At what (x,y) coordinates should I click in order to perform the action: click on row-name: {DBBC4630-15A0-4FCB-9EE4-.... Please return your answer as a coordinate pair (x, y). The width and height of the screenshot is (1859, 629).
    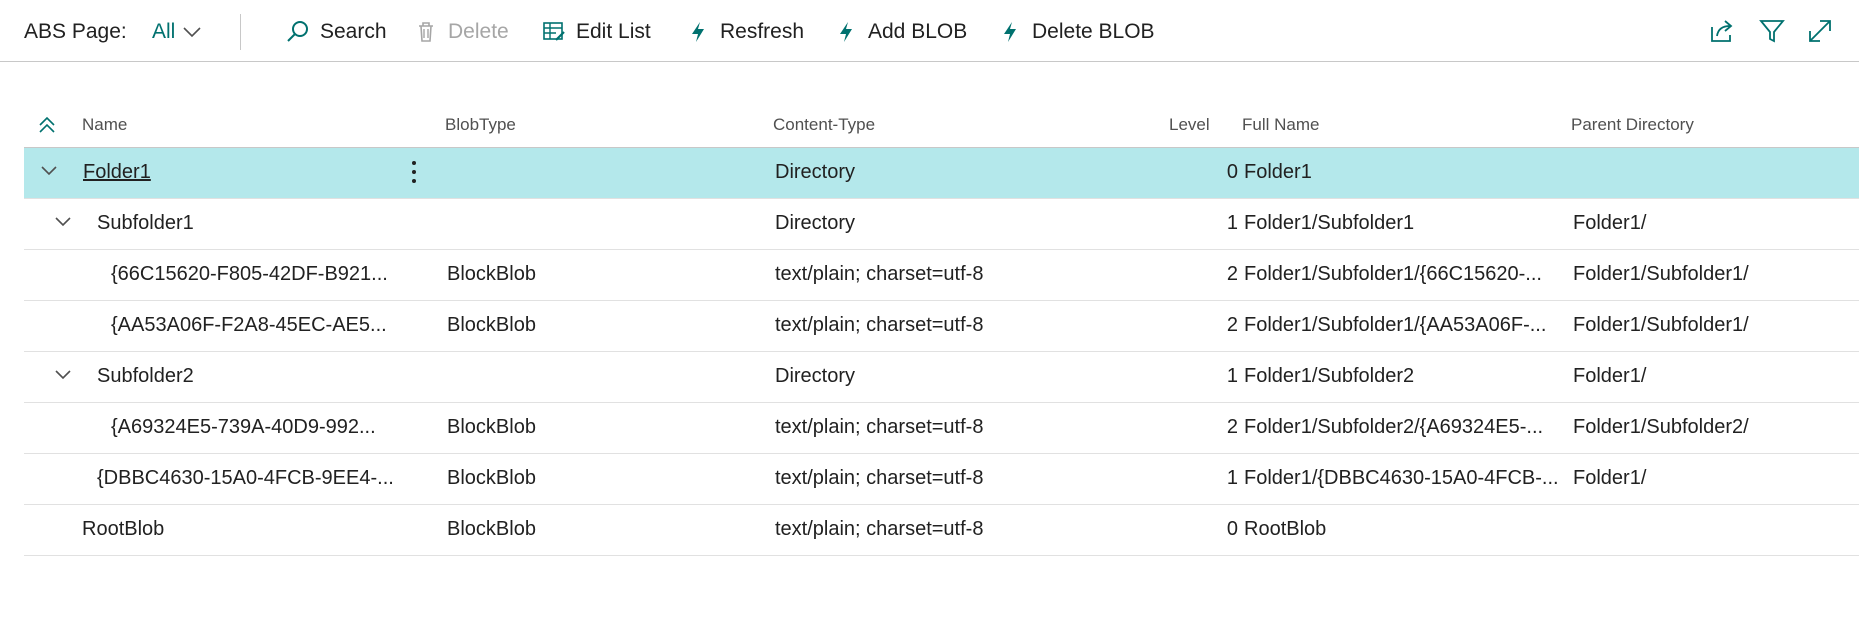
    Looking at the image, I should click on (245, 478).